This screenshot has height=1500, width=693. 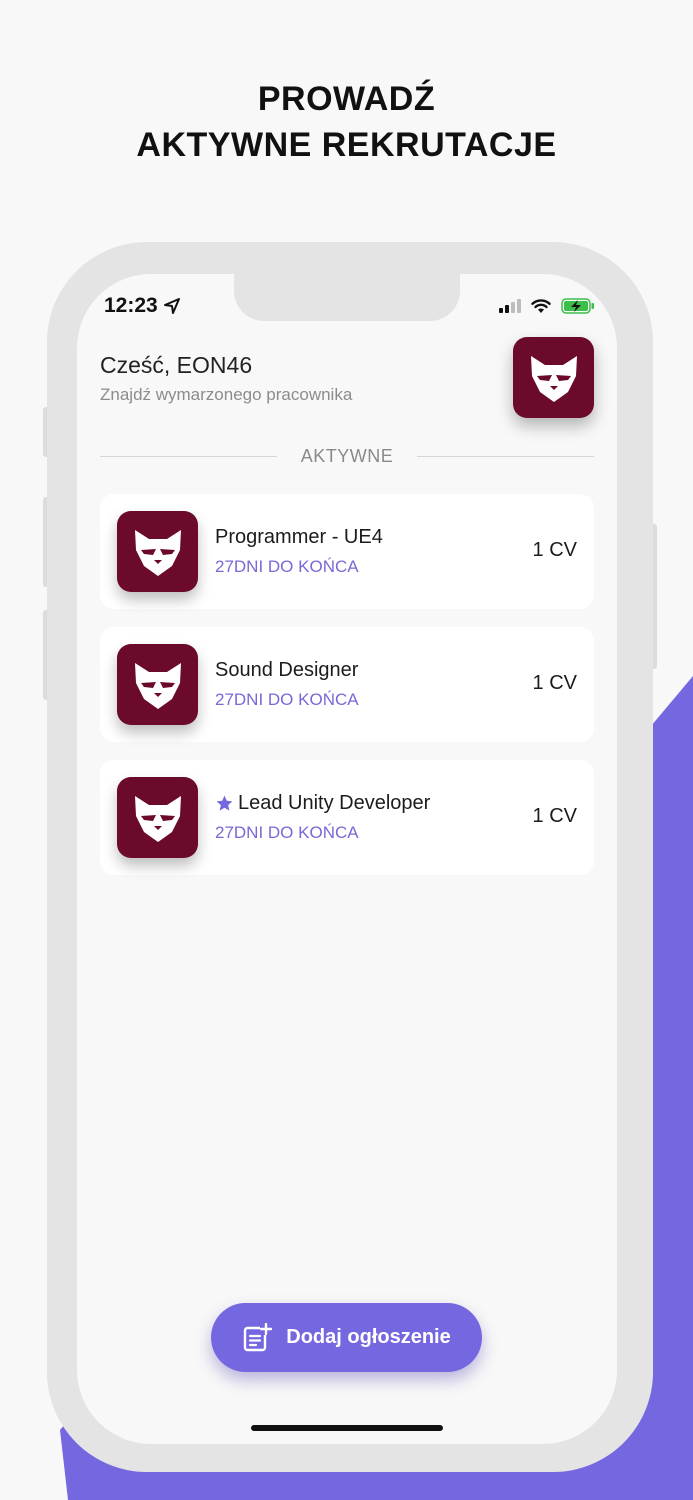 I want to click on status-bar-time: 12:23, so click(x=142, y=306).